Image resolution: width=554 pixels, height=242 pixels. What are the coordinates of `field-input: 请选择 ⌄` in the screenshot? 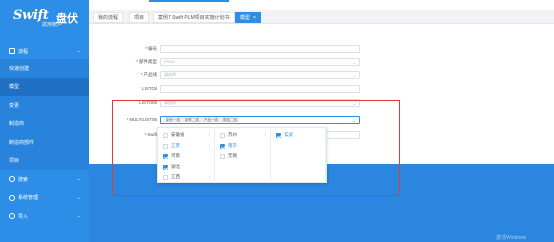 It's located at (260, 74).